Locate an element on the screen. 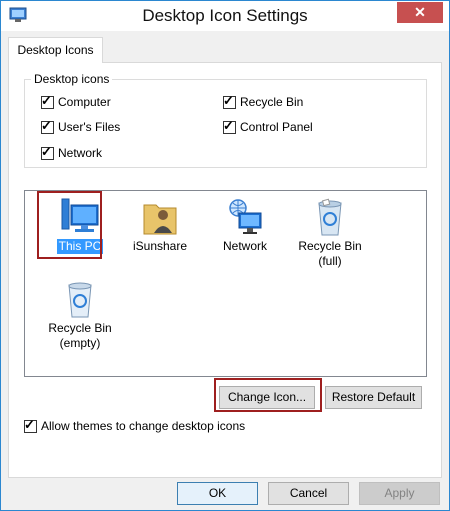 The width and height of the screenshot is (450, 511). checkbox-control-panel: ✓ Control Panel is located at coordinates (268, 125).